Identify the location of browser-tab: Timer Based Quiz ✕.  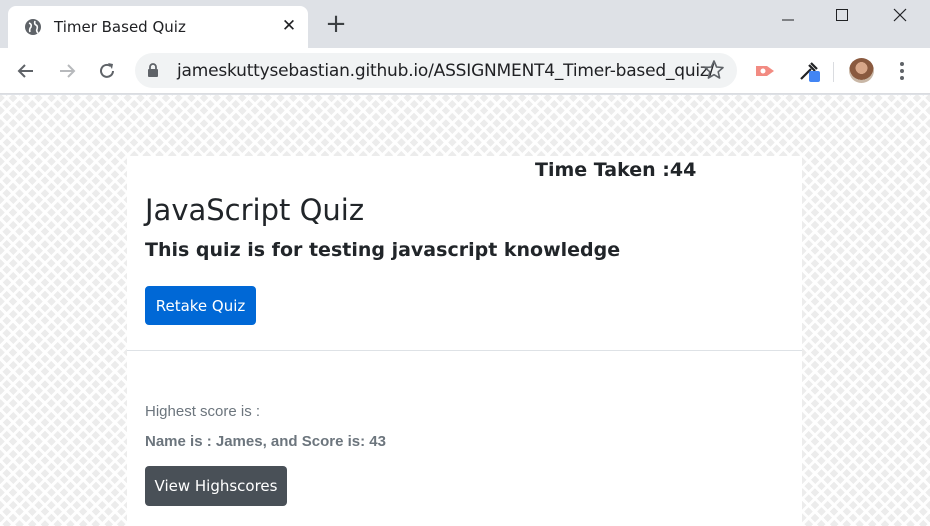
(158, 27).